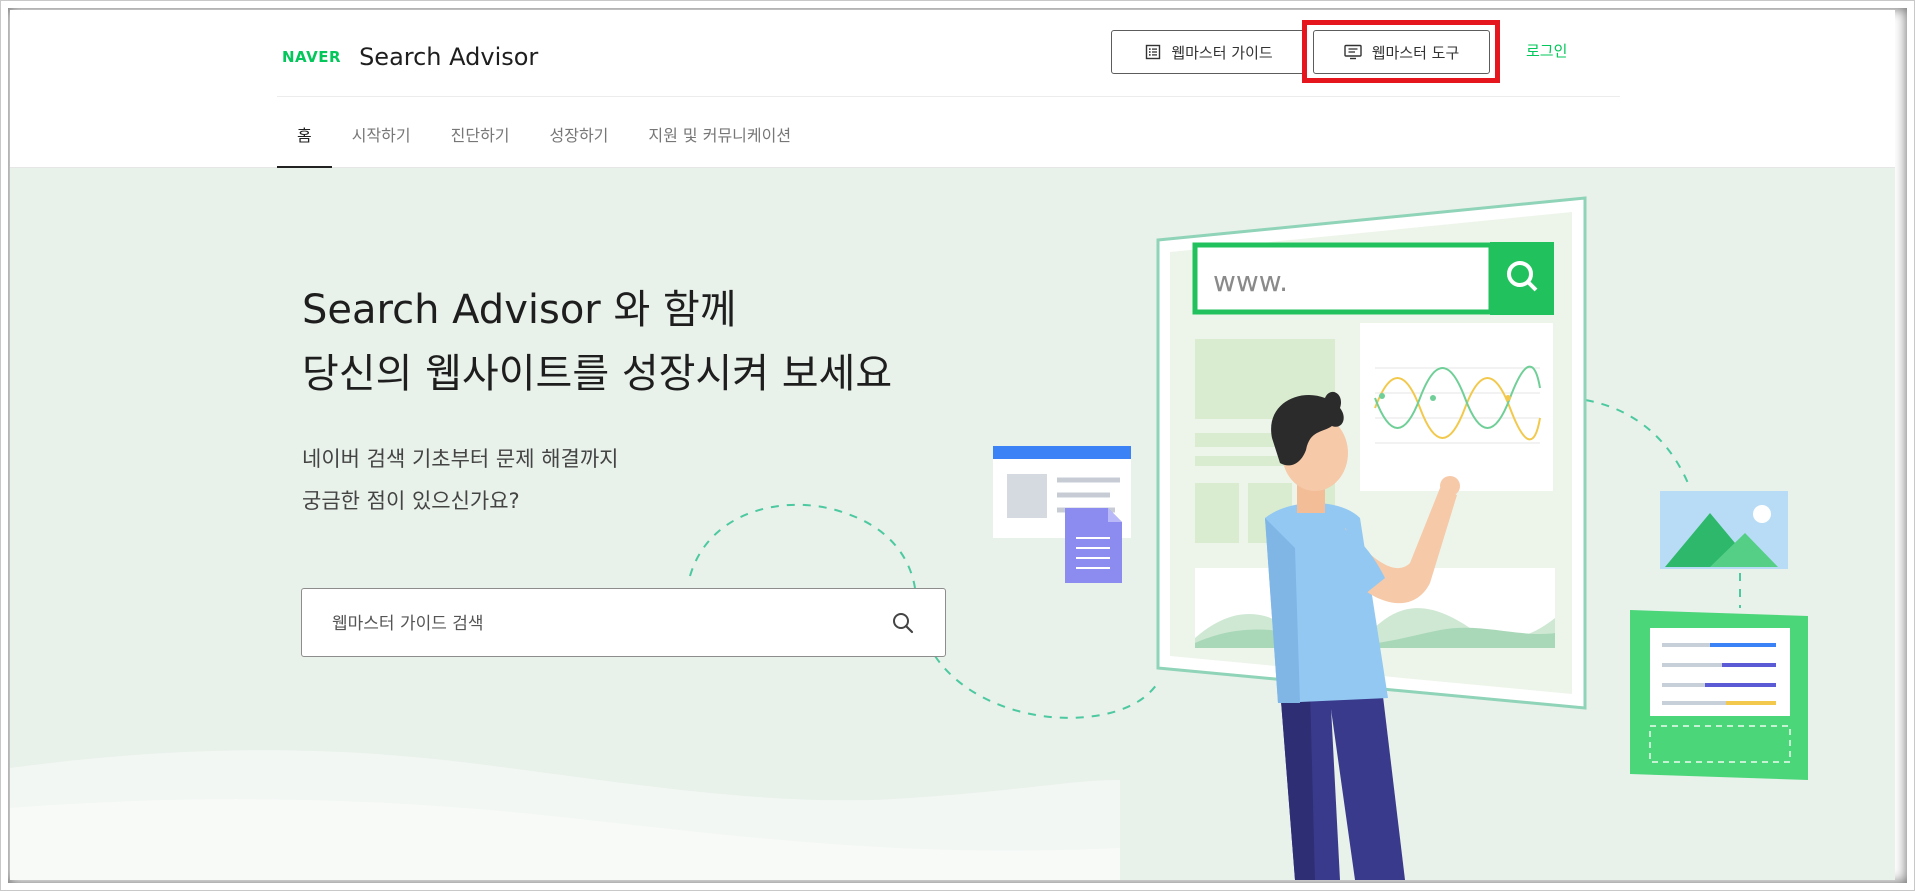  What do you see at coordinates (1222, 52) in the screenshot?
I see `webmaster-guide-label: 웹마스터 가이드` at bounding box center [1222, 52].